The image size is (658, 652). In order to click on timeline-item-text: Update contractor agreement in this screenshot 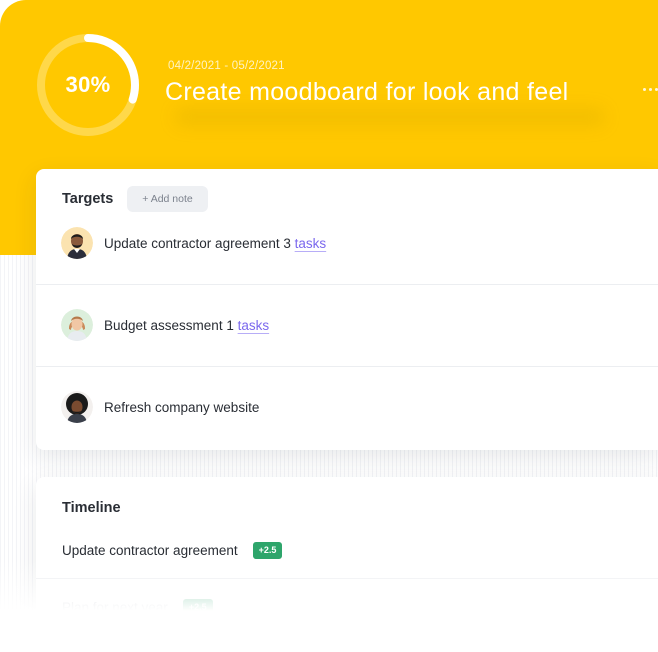, I will do `click(150, 550)`.